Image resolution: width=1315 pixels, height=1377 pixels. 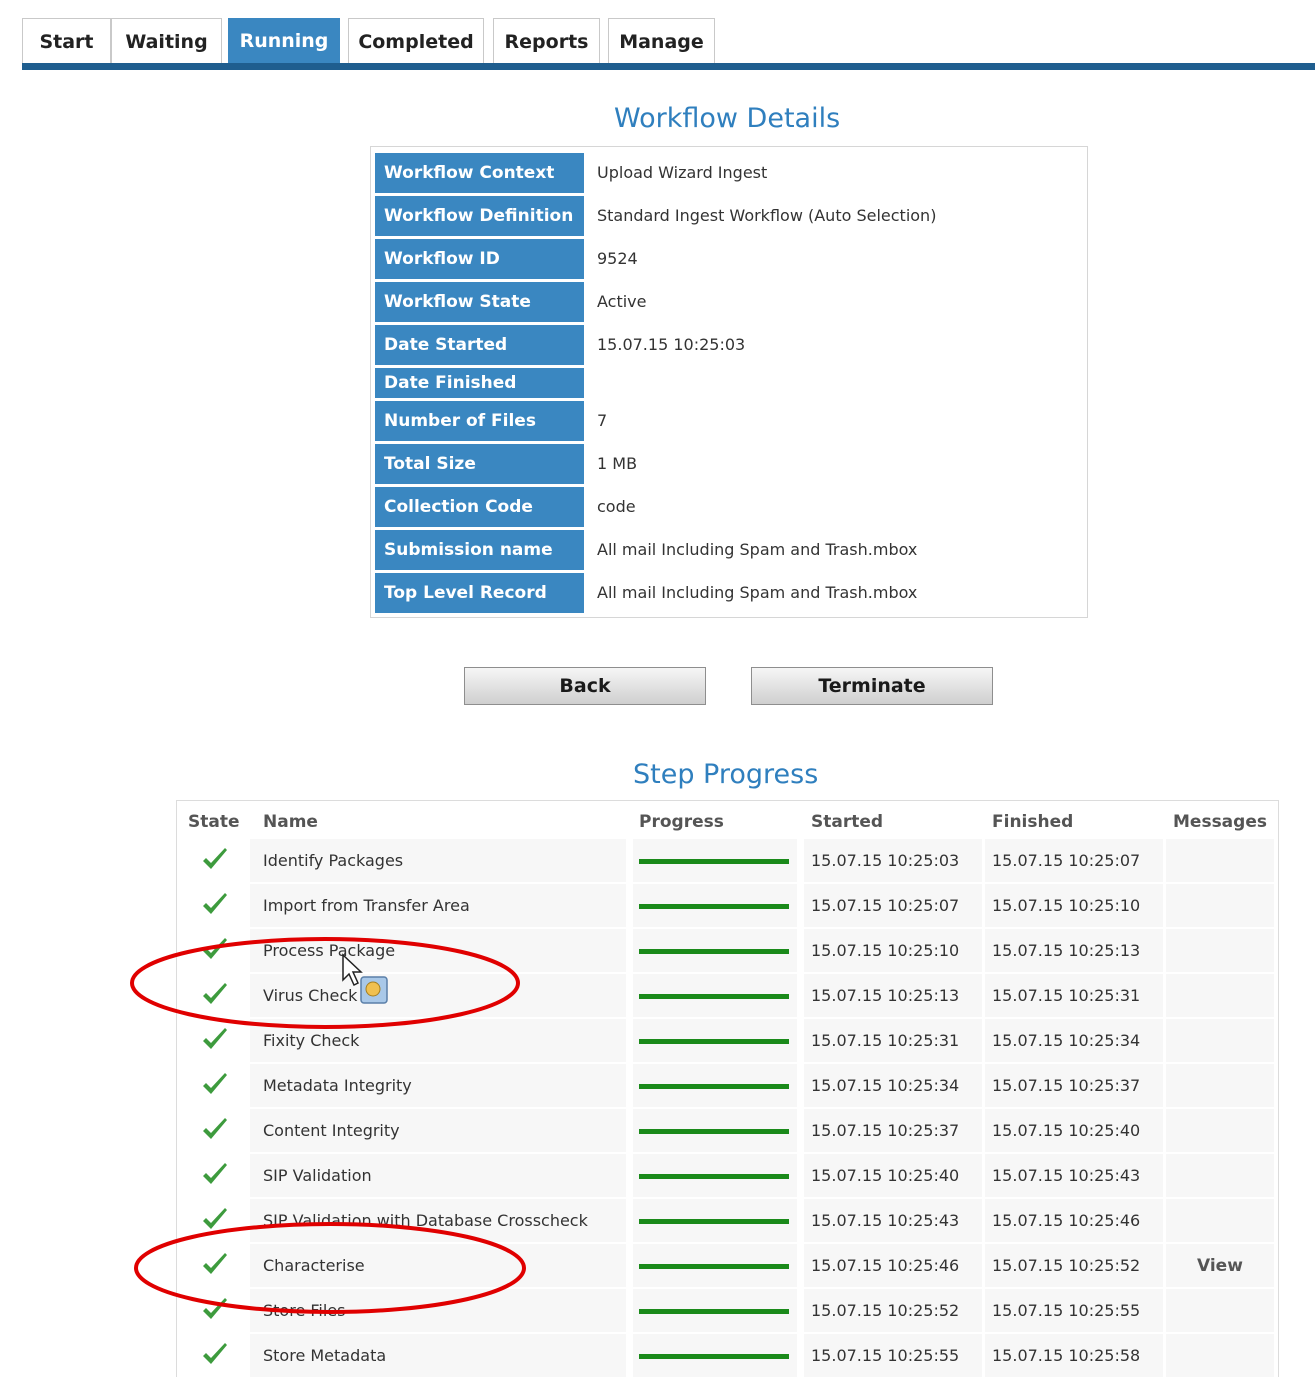 I want to click on step-started: 15.07.15 10:25:13, so click(x=885, y=995).